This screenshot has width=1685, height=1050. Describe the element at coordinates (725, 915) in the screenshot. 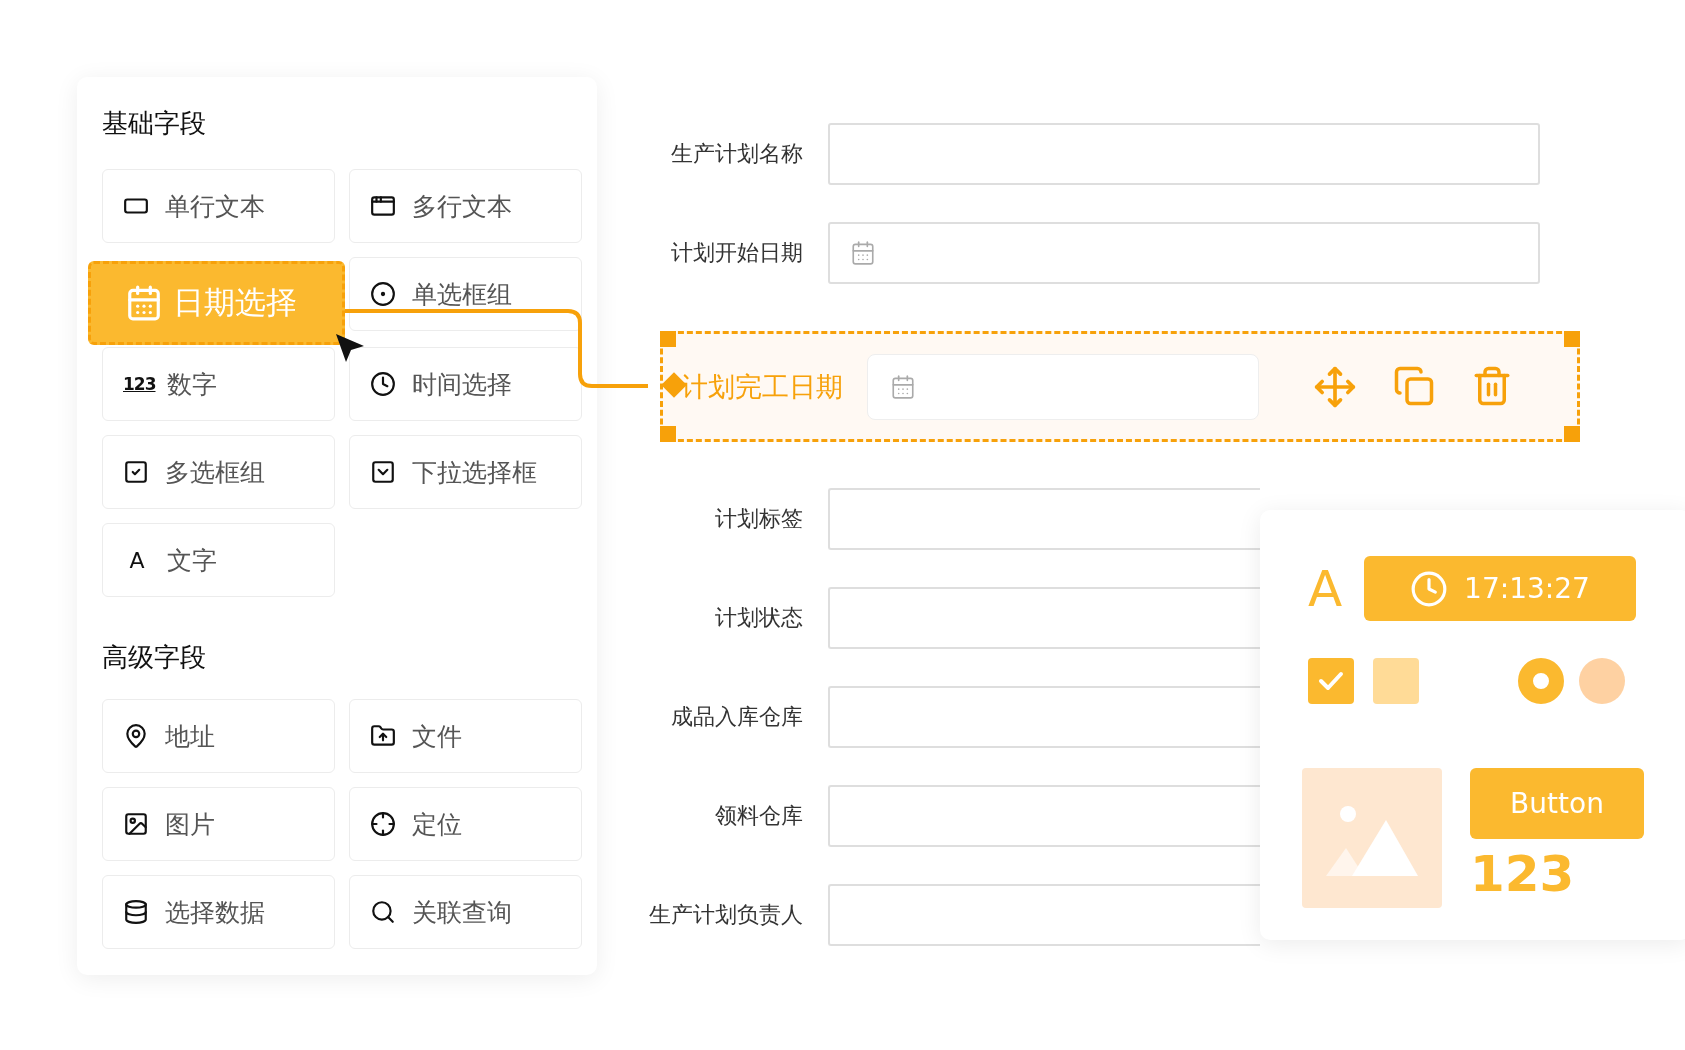

I see `field-label: 生产计划负责人` at that location.